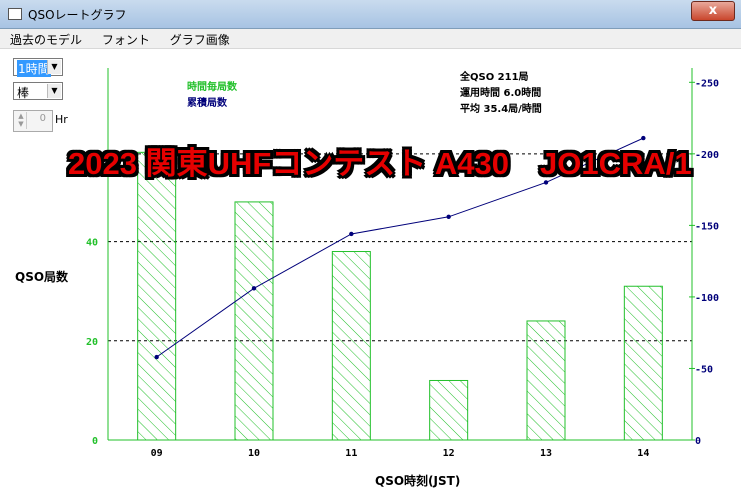  Describe the element at coordinates (92, 342) in the screenshot. I see `y-tick-label-left: 20` at that location.